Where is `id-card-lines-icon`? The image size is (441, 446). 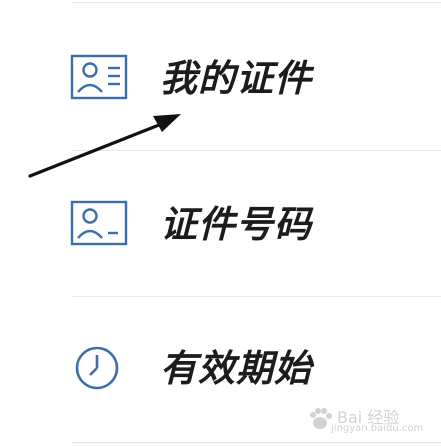 id-card-lines-icon is located at coordinates (99, 78).